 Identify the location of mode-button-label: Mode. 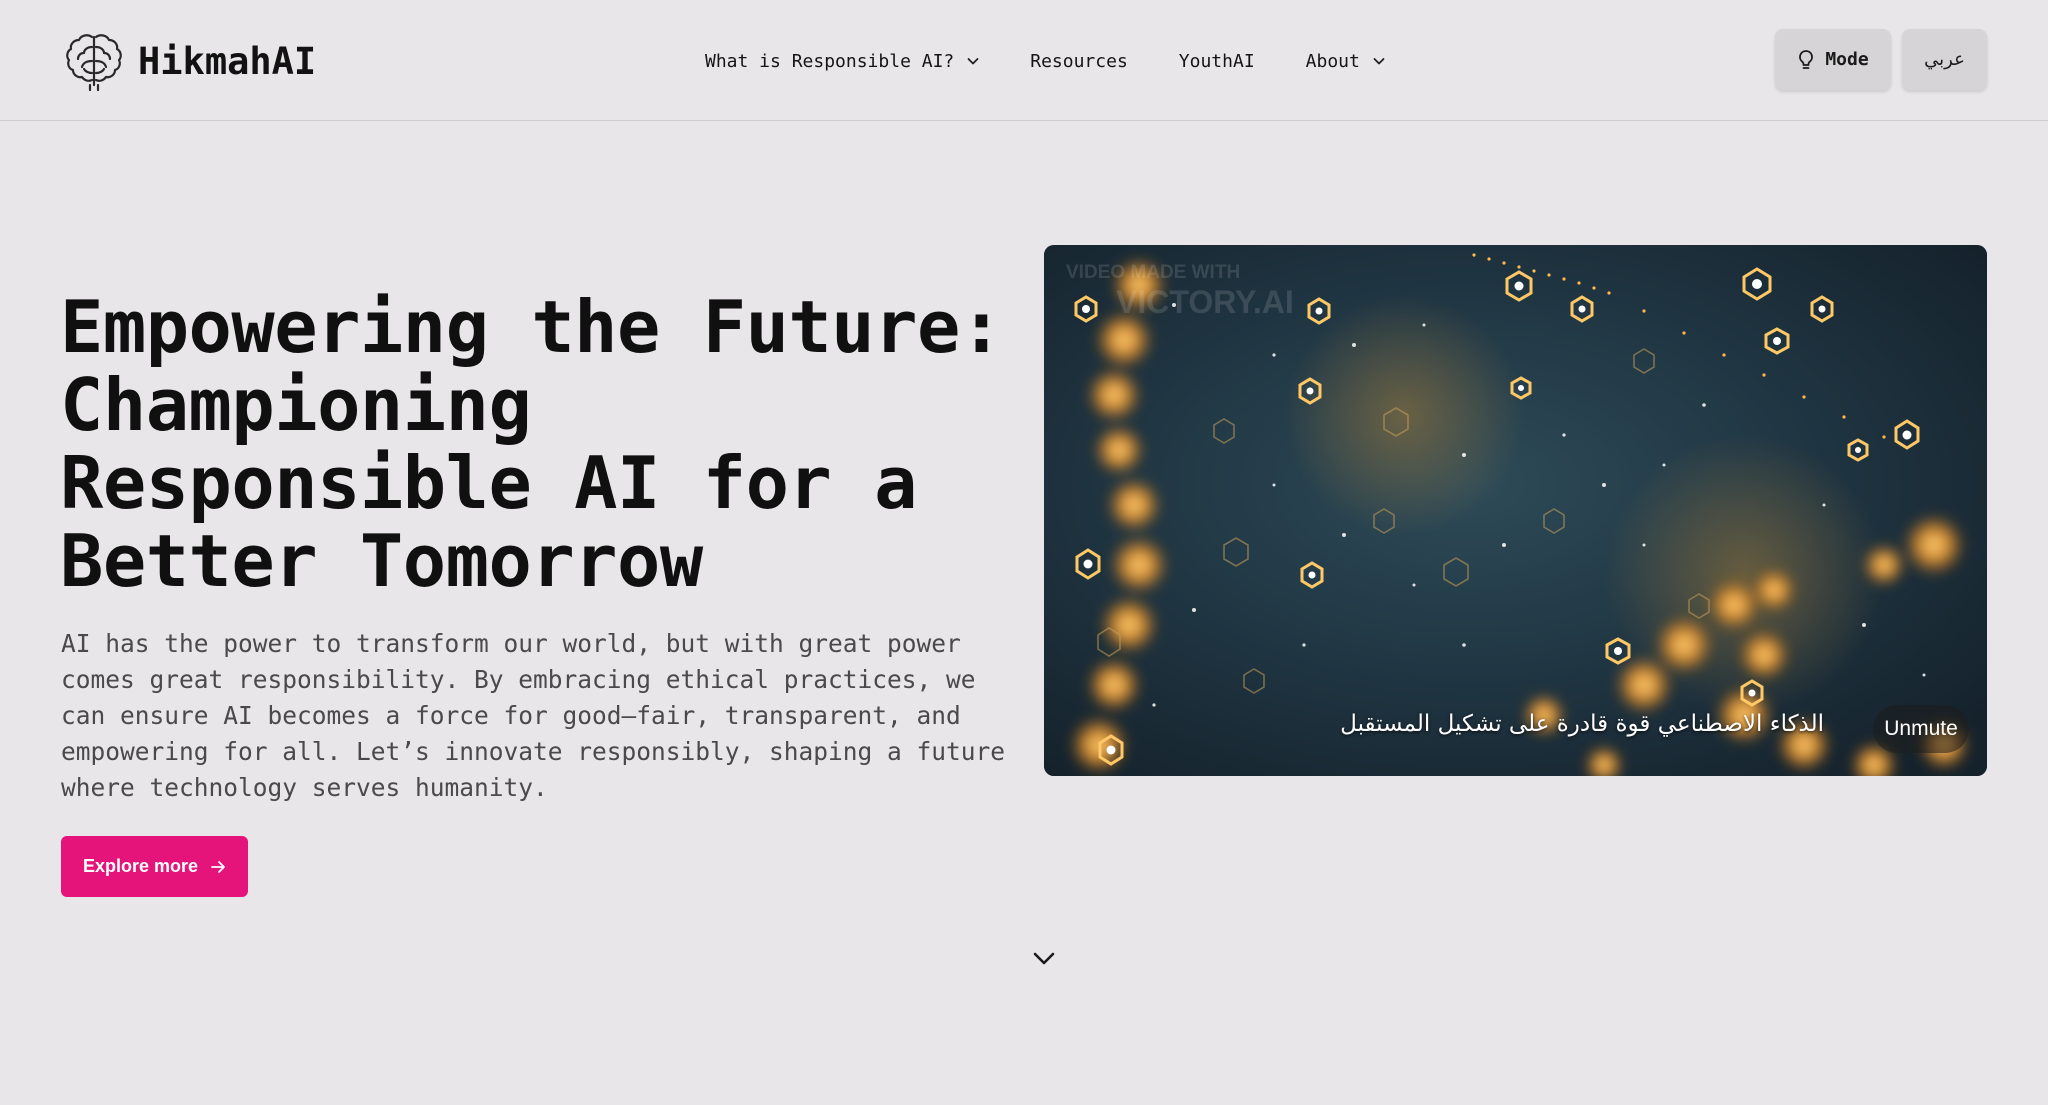
(1847, 59).